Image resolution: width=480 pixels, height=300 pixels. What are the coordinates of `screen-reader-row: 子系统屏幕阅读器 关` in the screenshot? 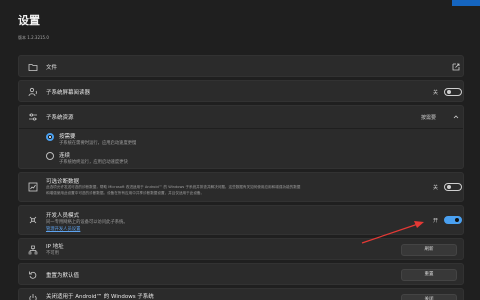 It's located at (241, 91).